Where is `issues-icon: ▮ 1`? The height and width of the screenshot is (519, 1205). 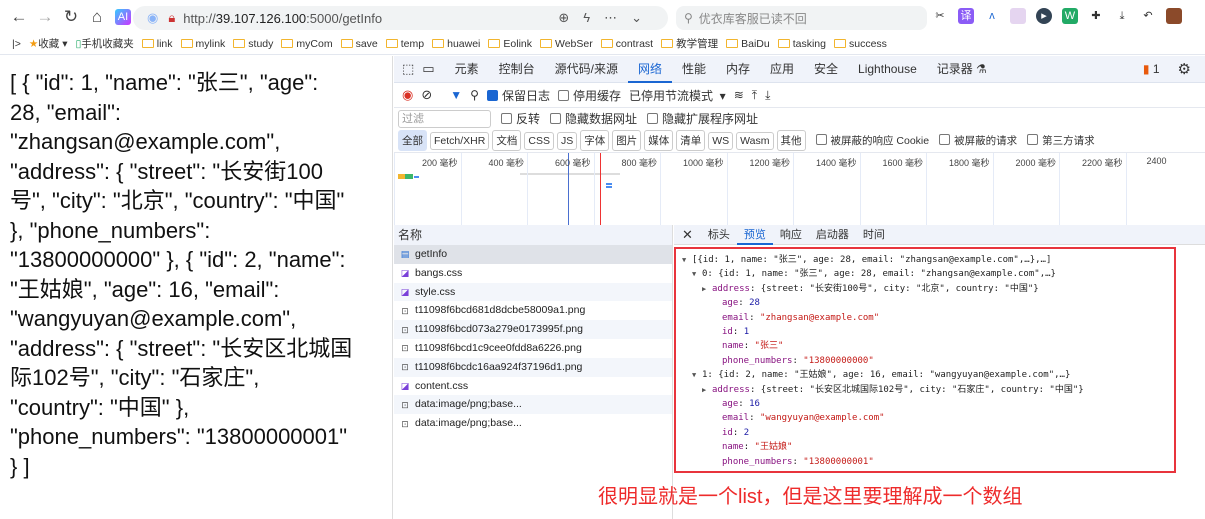 issues-icon: ▮ 1 is located at coordinates (1151, 69).